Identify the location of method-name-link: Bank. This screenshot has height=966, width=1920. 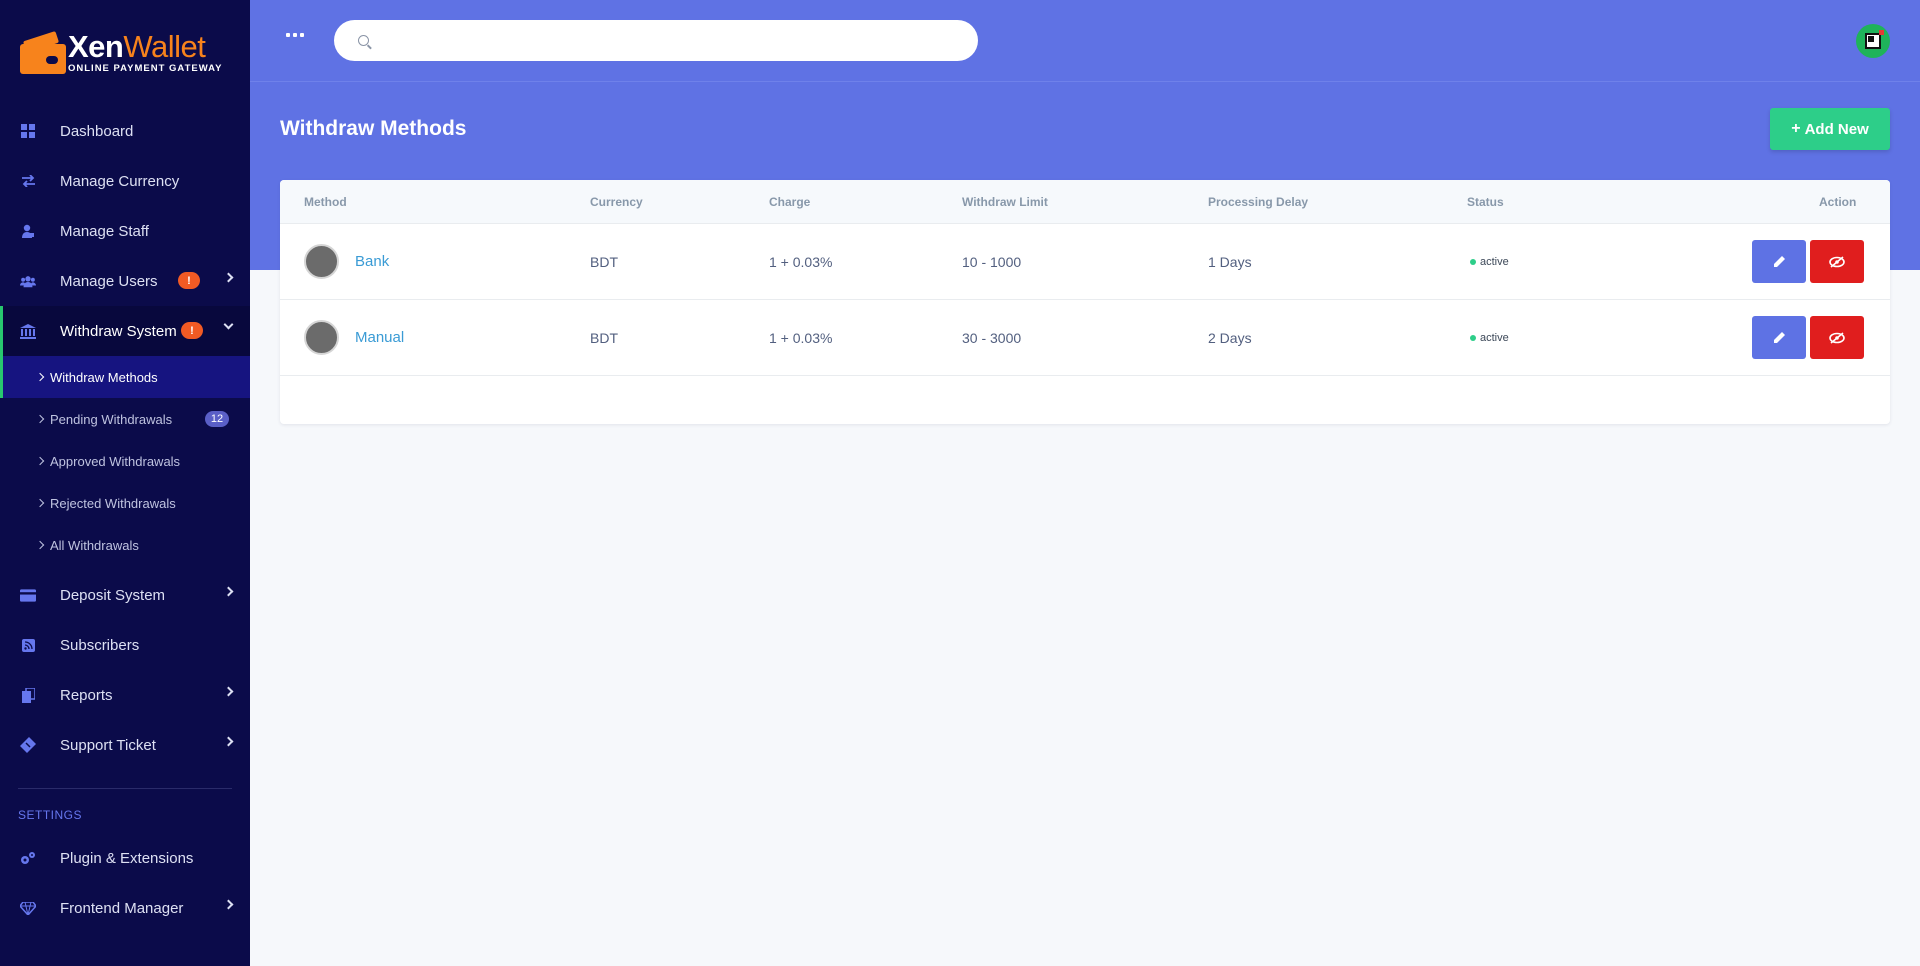
(372, 261).